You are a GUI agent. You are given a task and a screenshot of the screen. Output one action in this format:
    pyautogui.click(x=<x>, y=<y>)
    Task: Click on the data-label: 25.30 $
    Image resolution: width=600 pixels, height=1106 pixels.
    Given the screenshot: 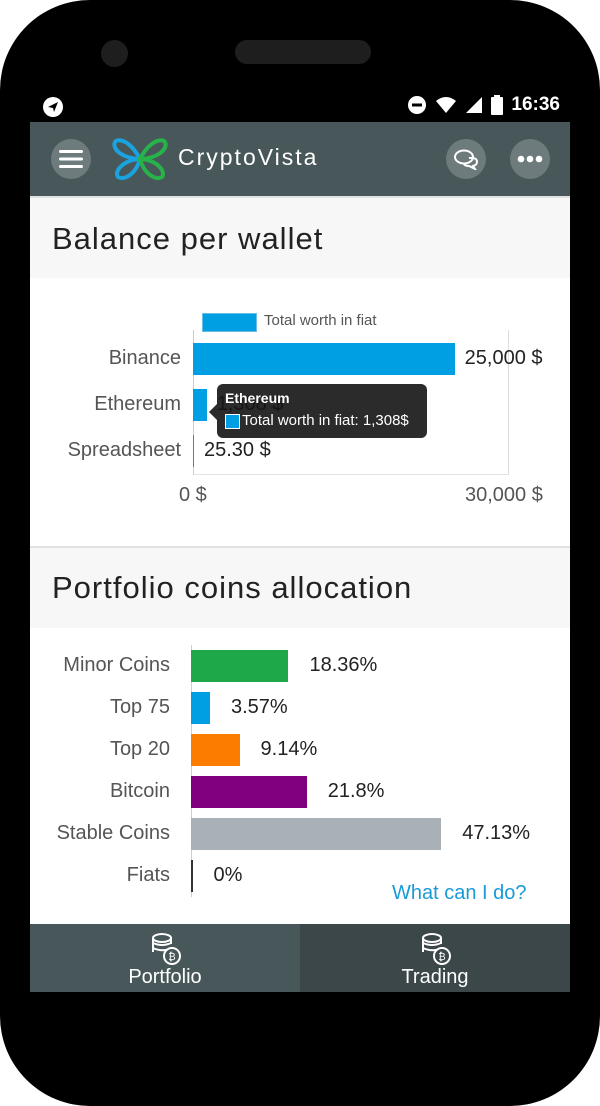 What is the action you would take?
    pyautogui.click(x=237, y=450)
    